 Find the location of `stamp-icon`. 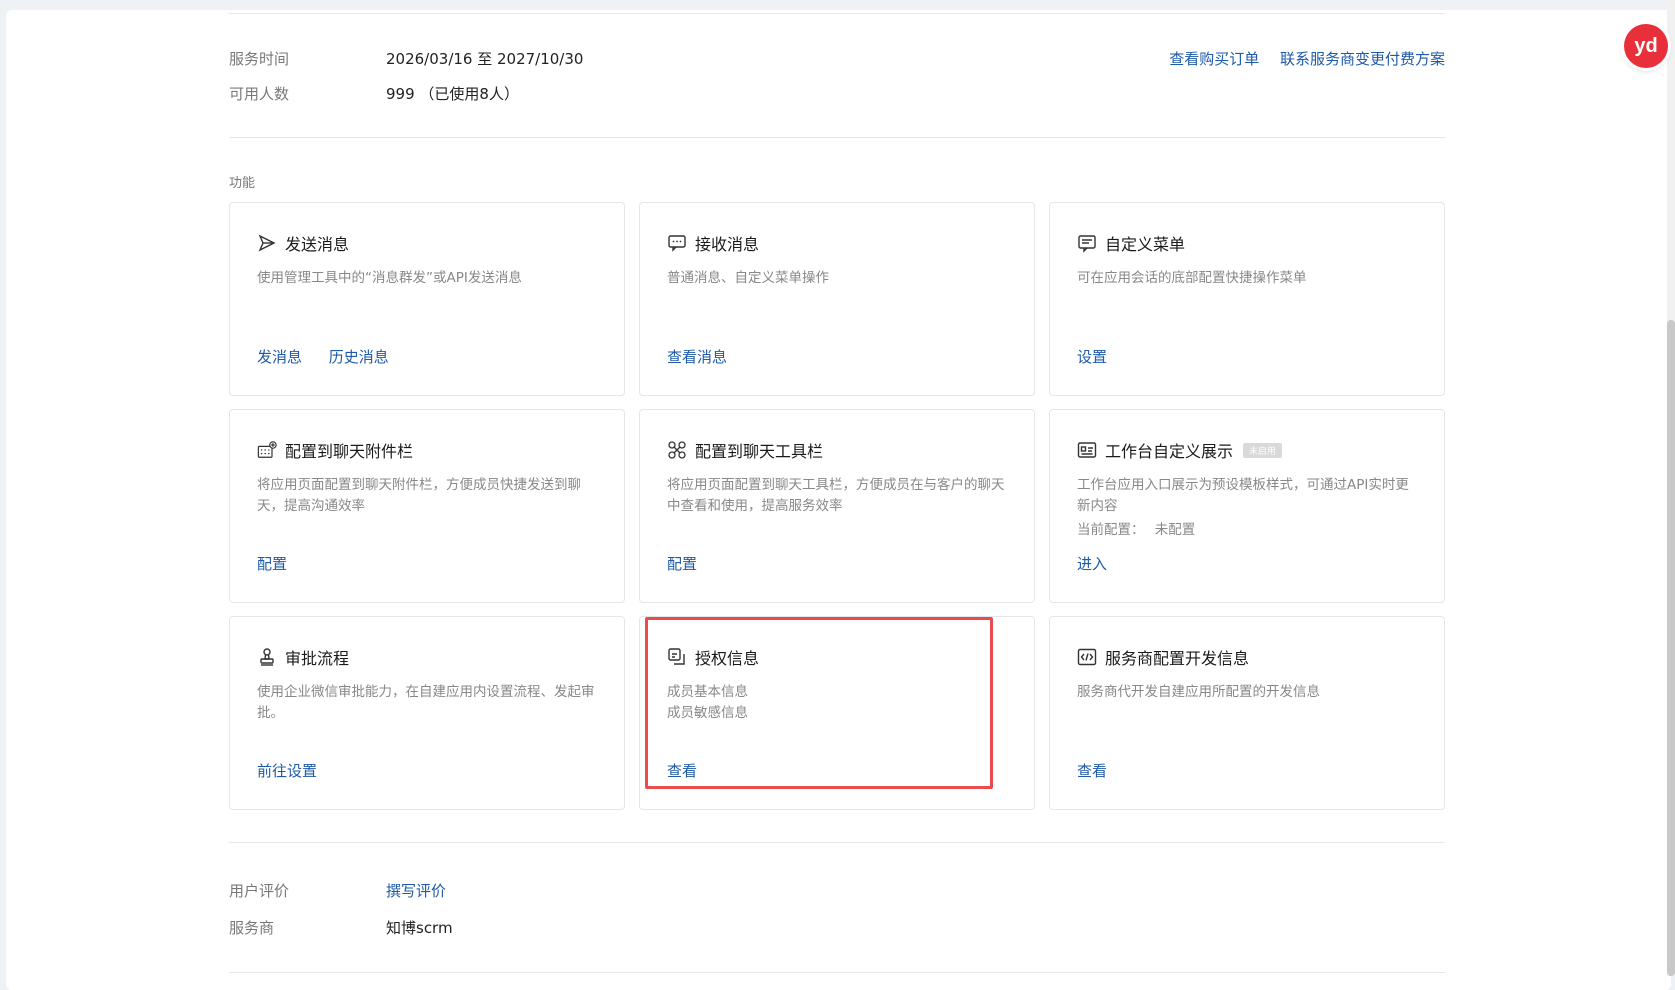

stamp-icon is located at coordinates (267, 657).